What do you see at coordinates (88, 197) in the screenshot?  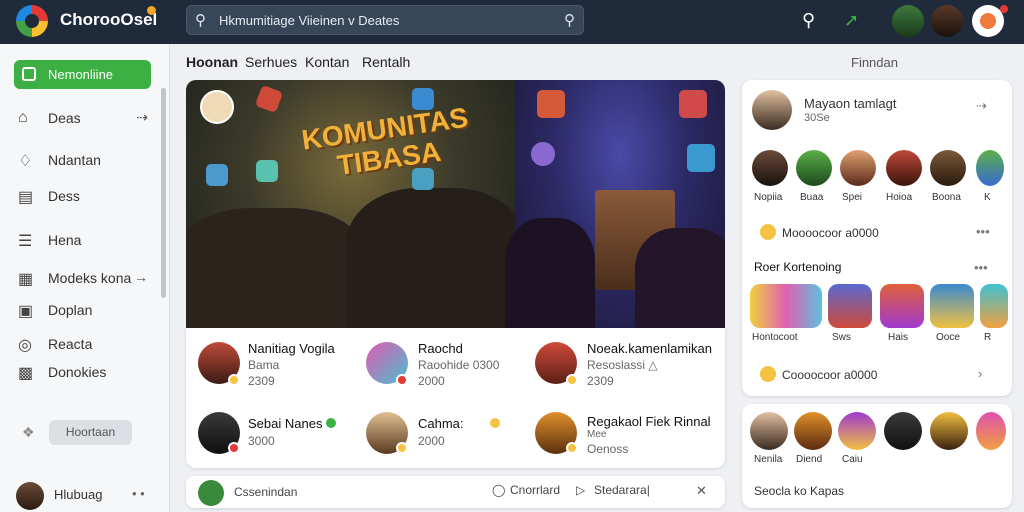 I see `sidebar-item-dess: ▤ Dess` at bounding box center [88, 197].